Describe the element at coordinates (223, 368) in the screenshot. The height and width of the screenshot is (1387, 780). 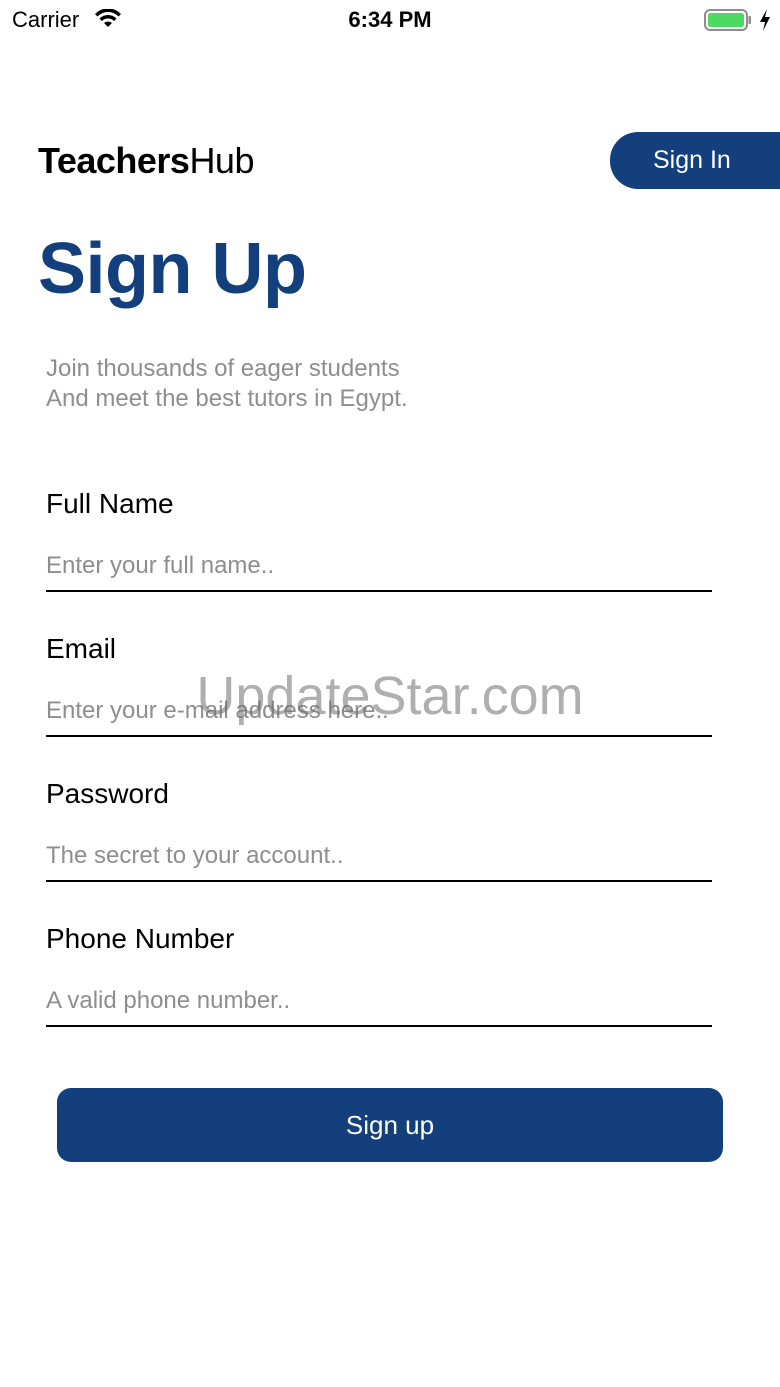
I see `subtitle-line-1: Join thousands of eager students` at that location.